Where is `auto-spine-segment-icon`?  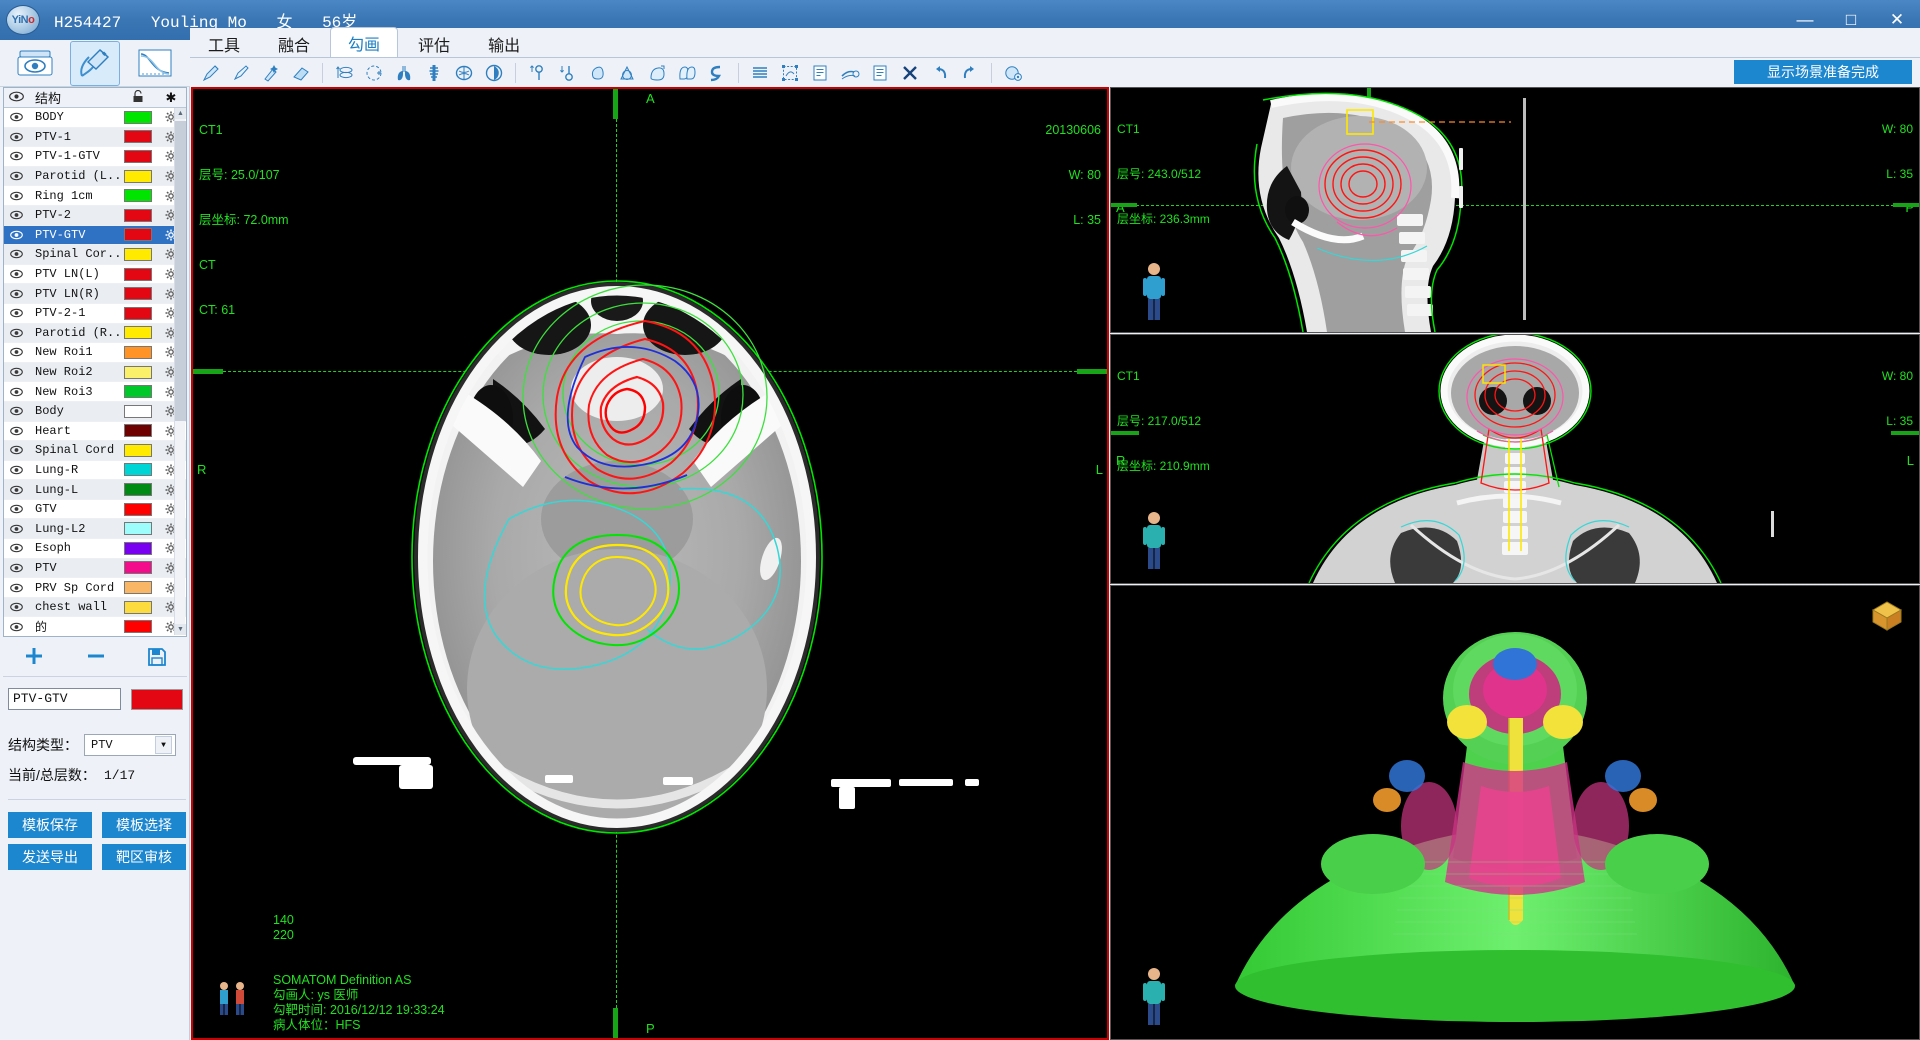
auto-spine-segment-icon is located at coordinates (434, 73).